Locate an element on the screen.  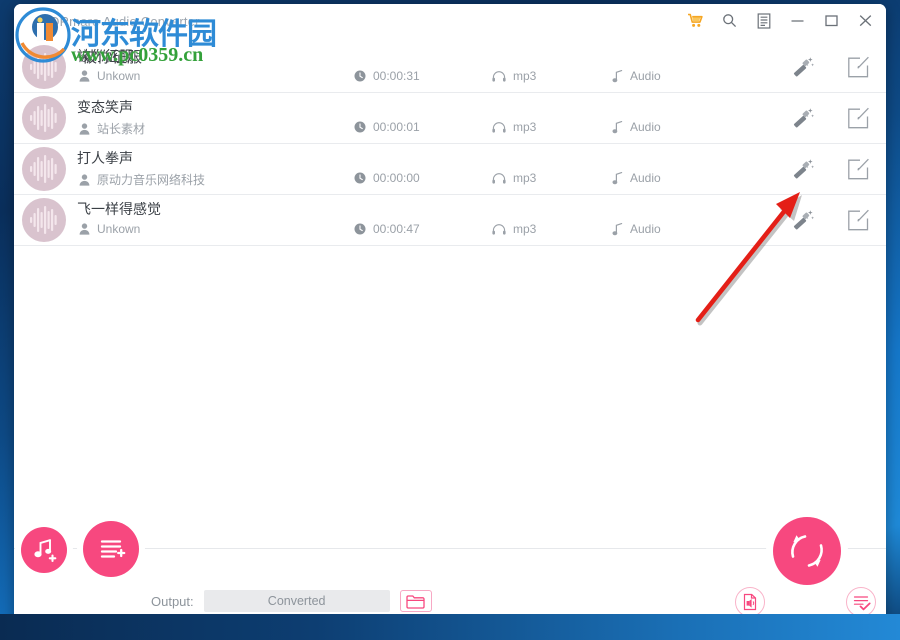
duration-label: 00:00:31 is located at coordinates (396, 76).